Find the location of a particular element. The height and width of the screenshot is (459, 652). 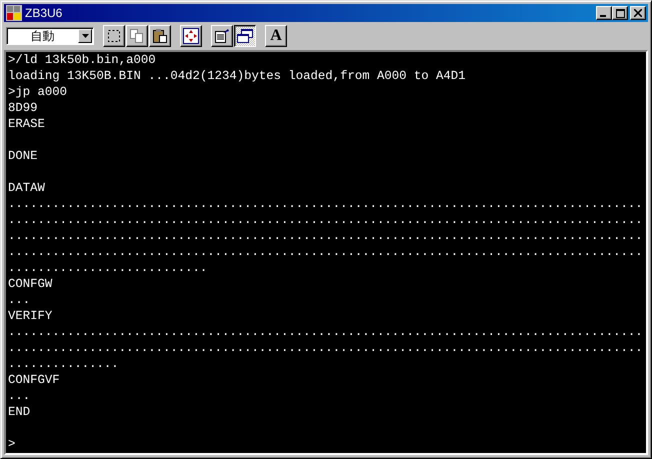

document-pen-icon is located at coordinates (222, 36).